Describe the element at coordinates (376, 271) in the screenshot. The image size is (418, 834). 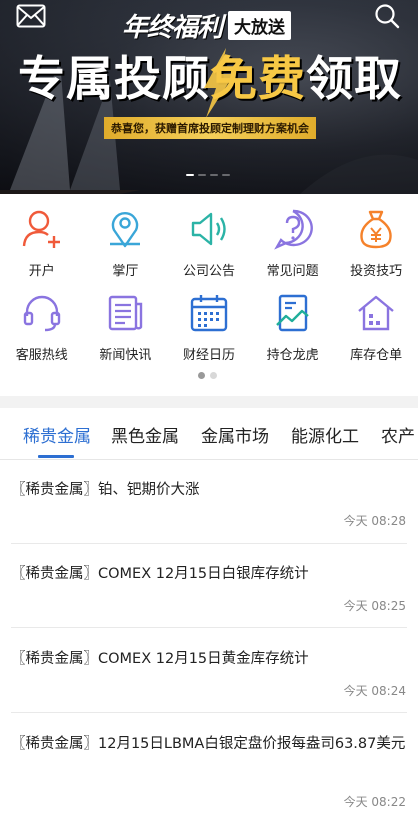
I see `grid-label: 投资技巧` at that location.